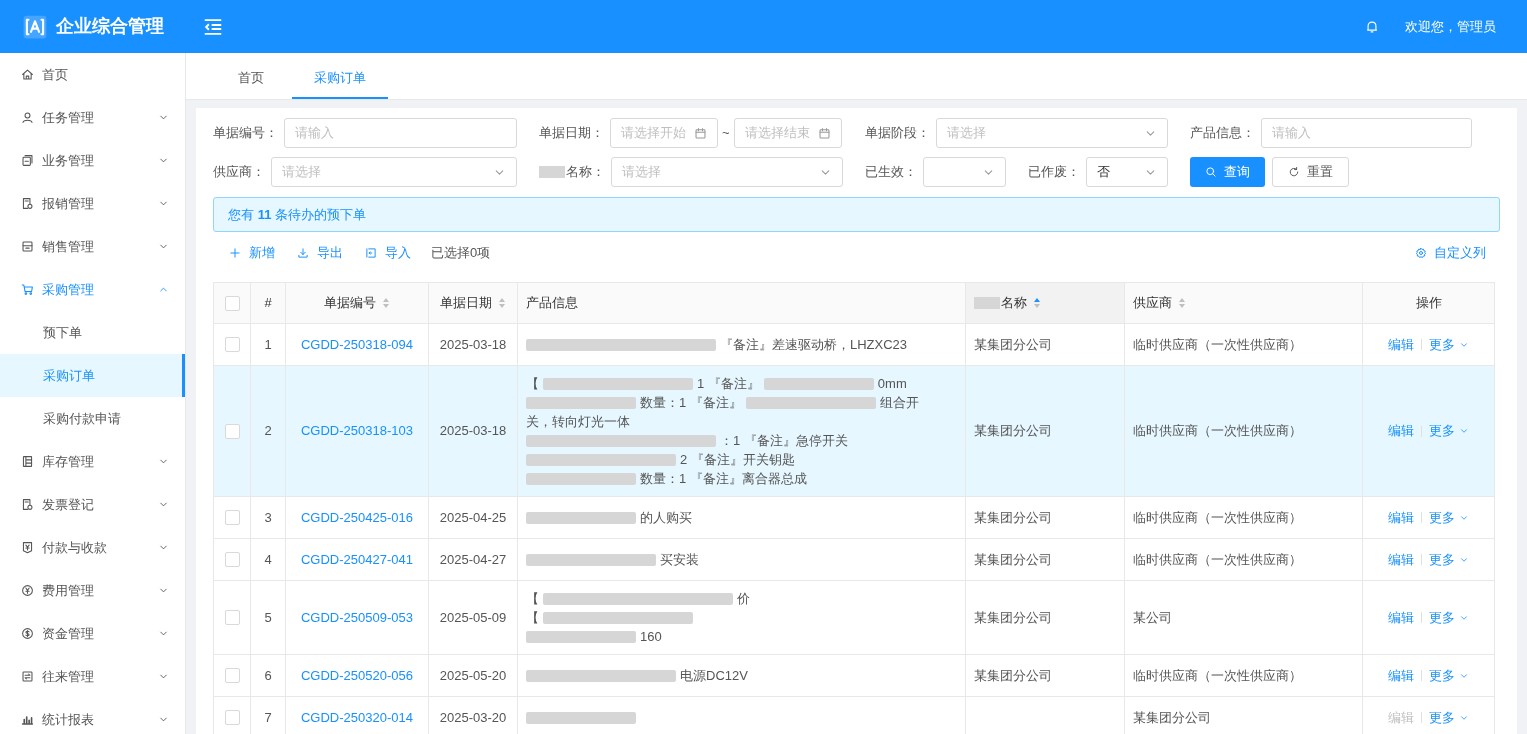 The height and width of the screenshot is (734, 1527). What do you see at coordinates (246, 133) in the screenshot?
I see `field-label: 单据编号：` at bounding box center [246, 133].